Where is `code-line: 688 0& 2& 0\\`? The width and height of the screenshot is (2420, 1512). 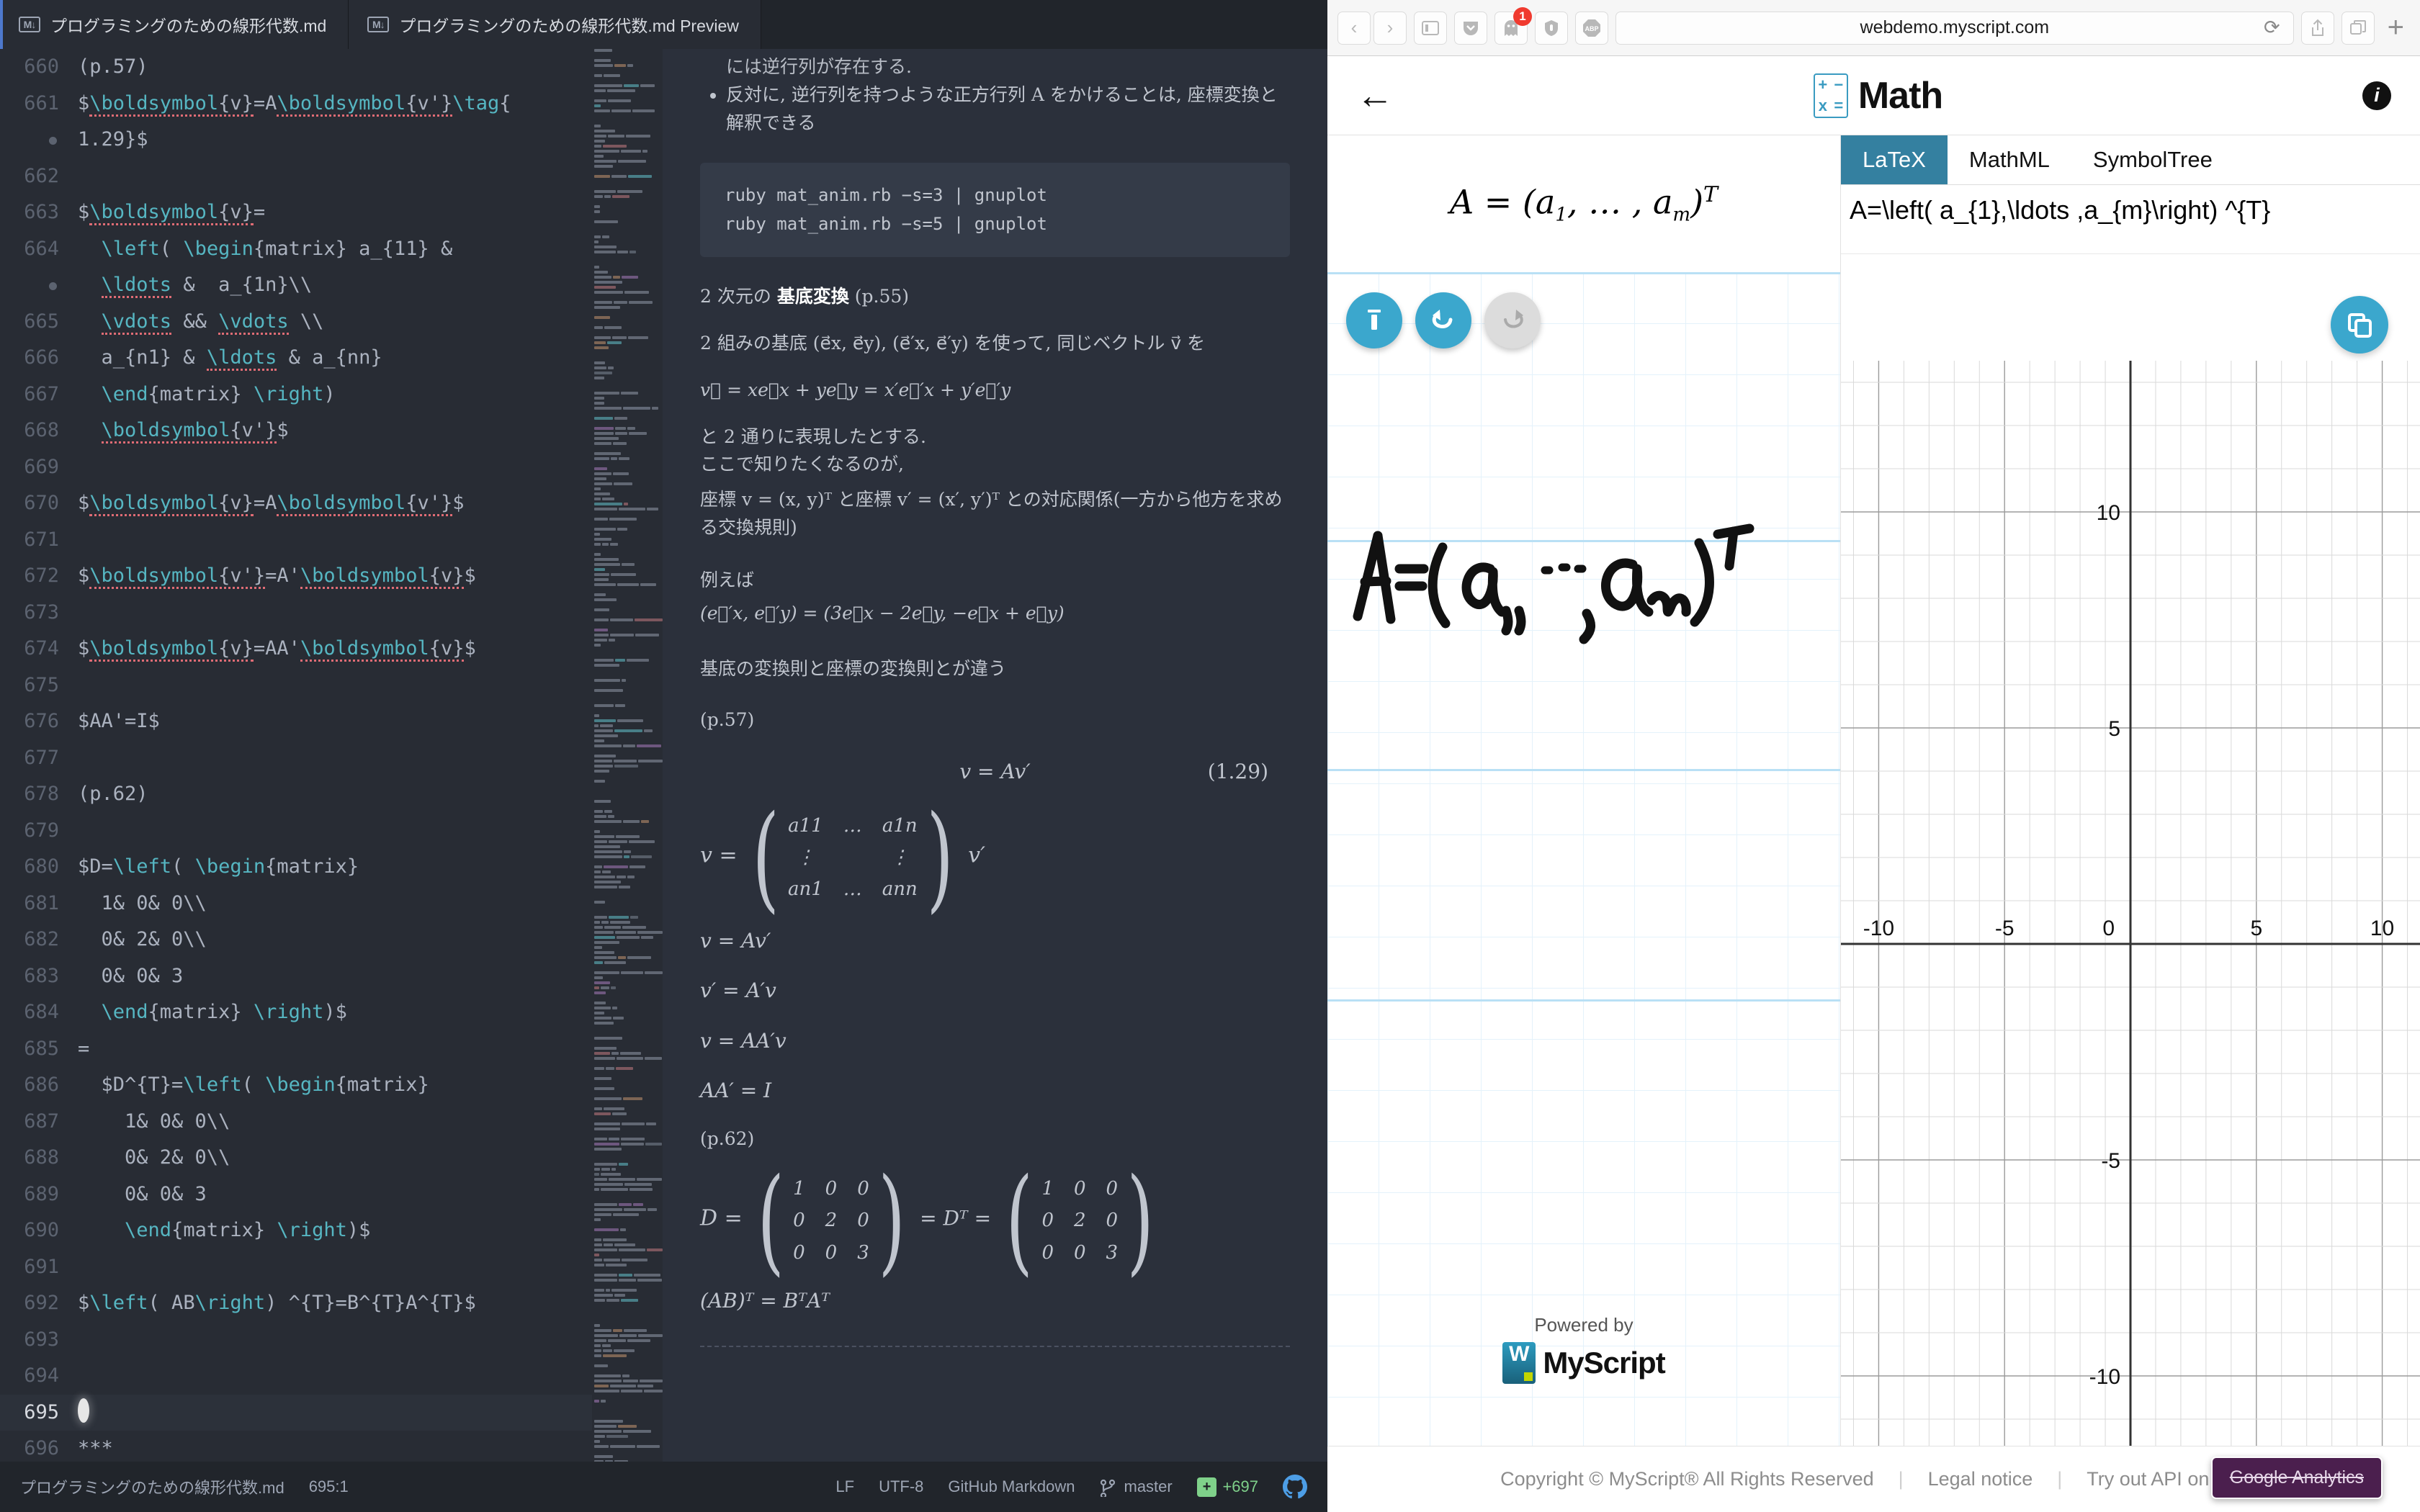 code-line: 688 0& 2& 0\\ is located at coordinates (331, 1158).